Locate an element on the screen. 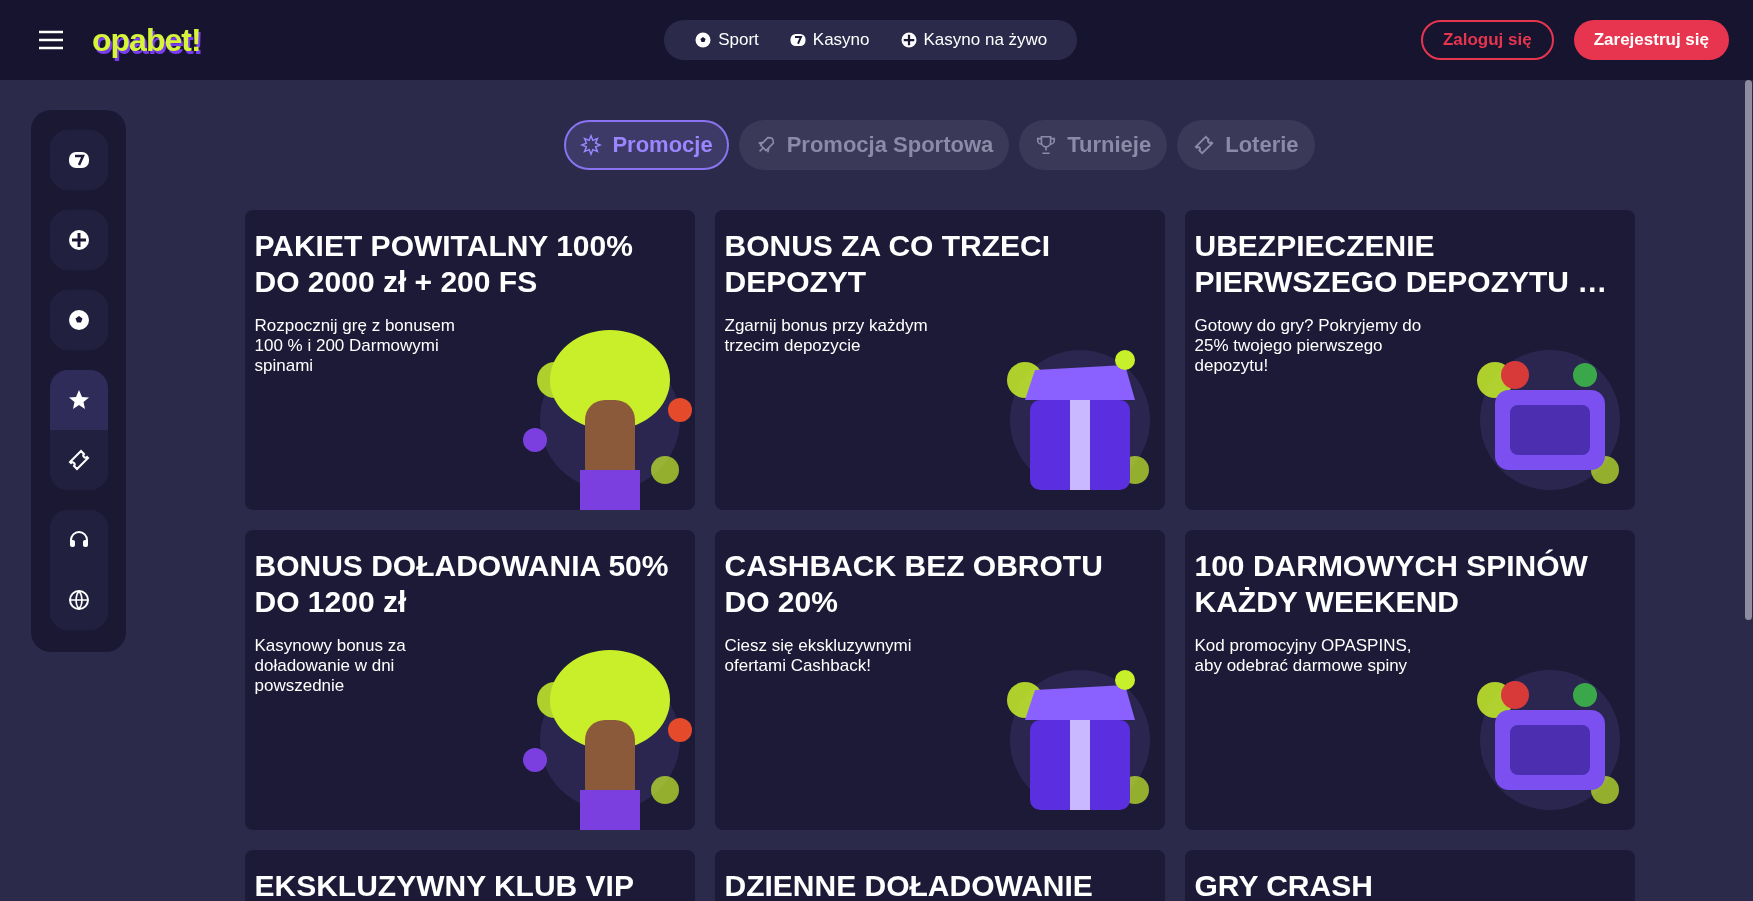 This screenshot has width=1753, height=901. promo-card: CASHBACK BEZ OBROTU DO 20% Ciesz się ekskluzywnymi ofertami Cashback! is located at coordinates (939, 680).